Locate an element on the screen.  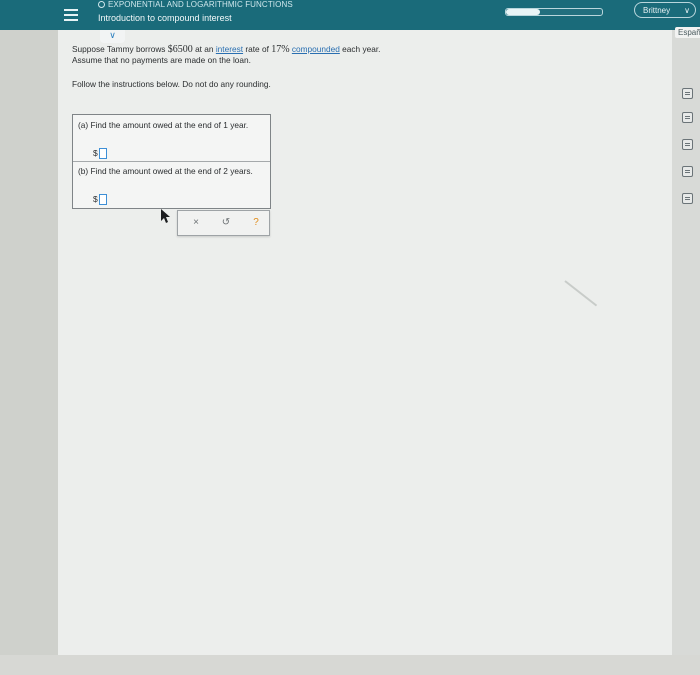
video-icon is located at coordinates (687, 117).